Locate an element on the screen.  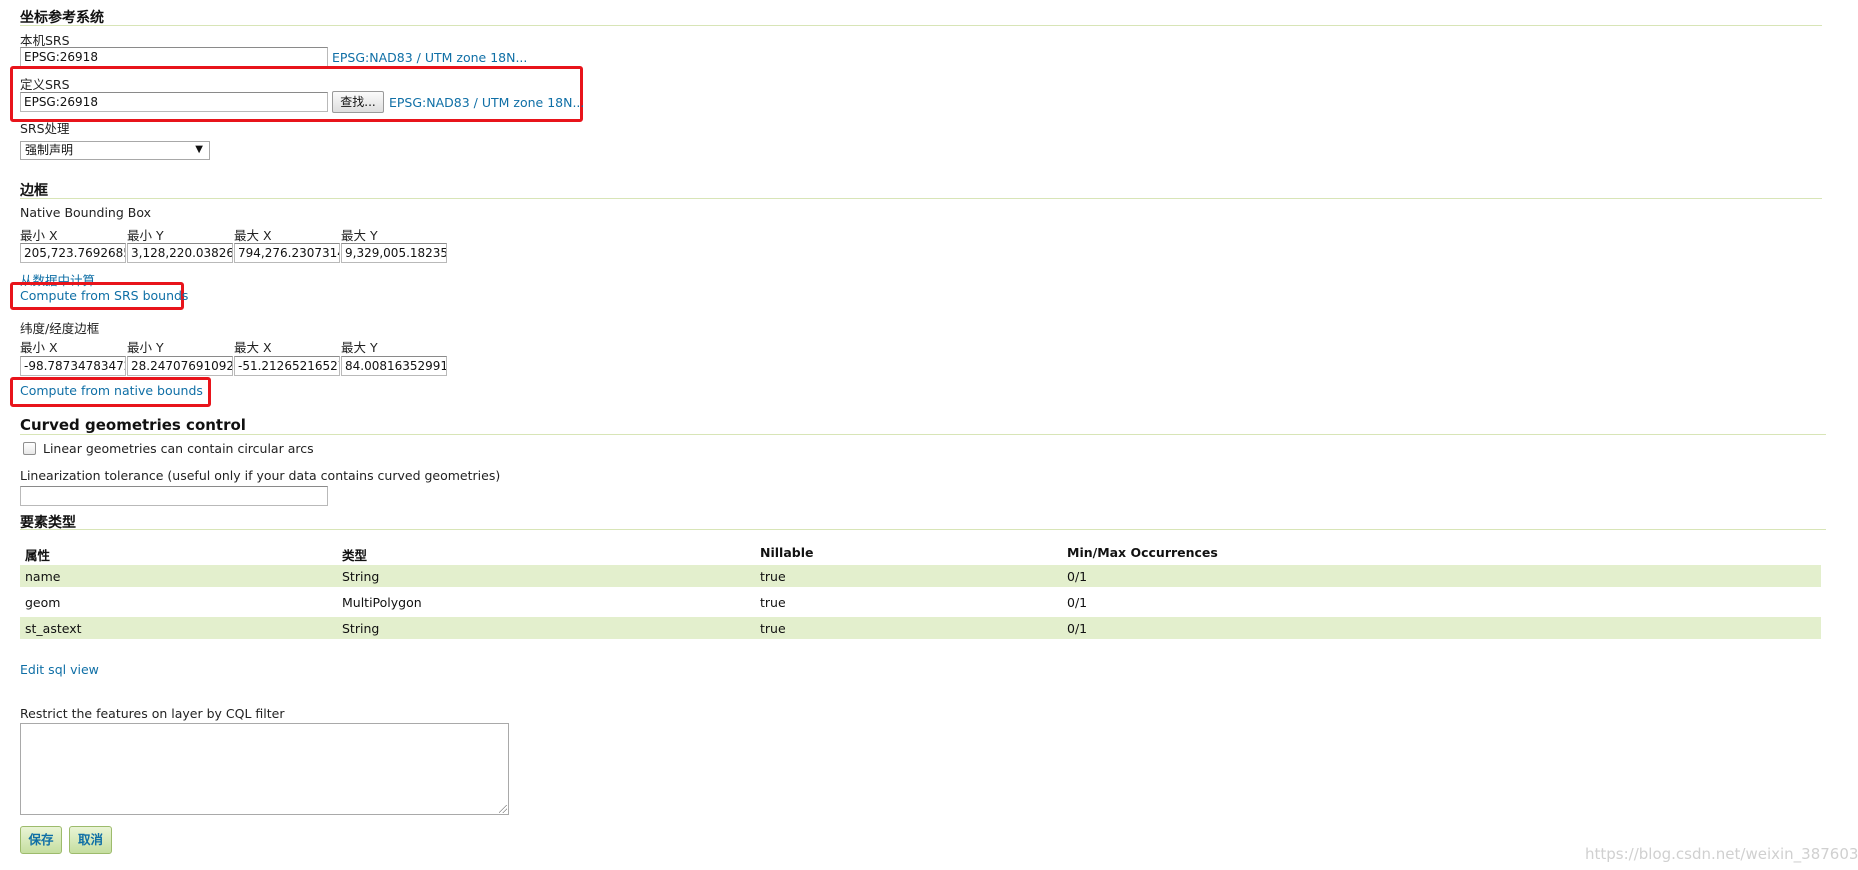
declared-srs-label: 定义SRS is located at coordinates (45, 84).